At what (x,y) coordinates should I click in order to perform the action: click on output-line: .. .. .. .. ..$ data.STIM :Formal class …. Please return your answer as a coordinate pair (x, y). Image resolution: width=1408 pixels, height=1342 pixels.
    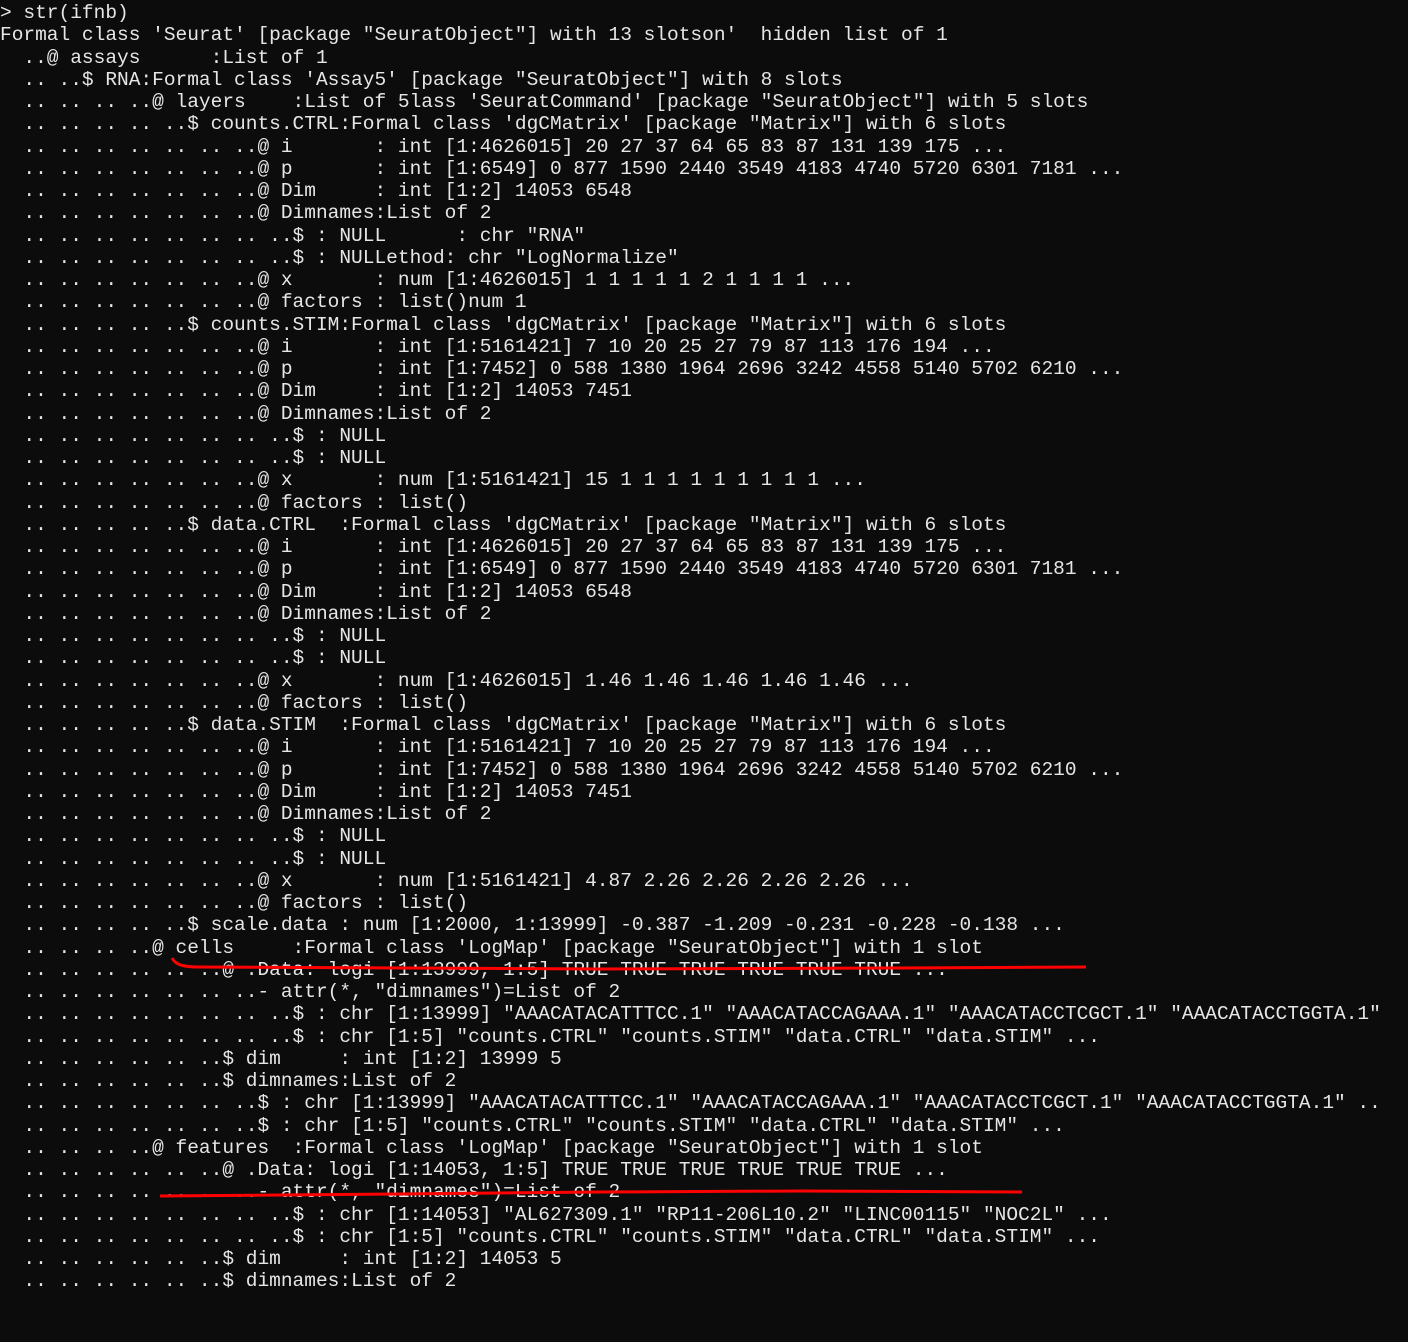
    Looking at the image, I should click on (503, 725).